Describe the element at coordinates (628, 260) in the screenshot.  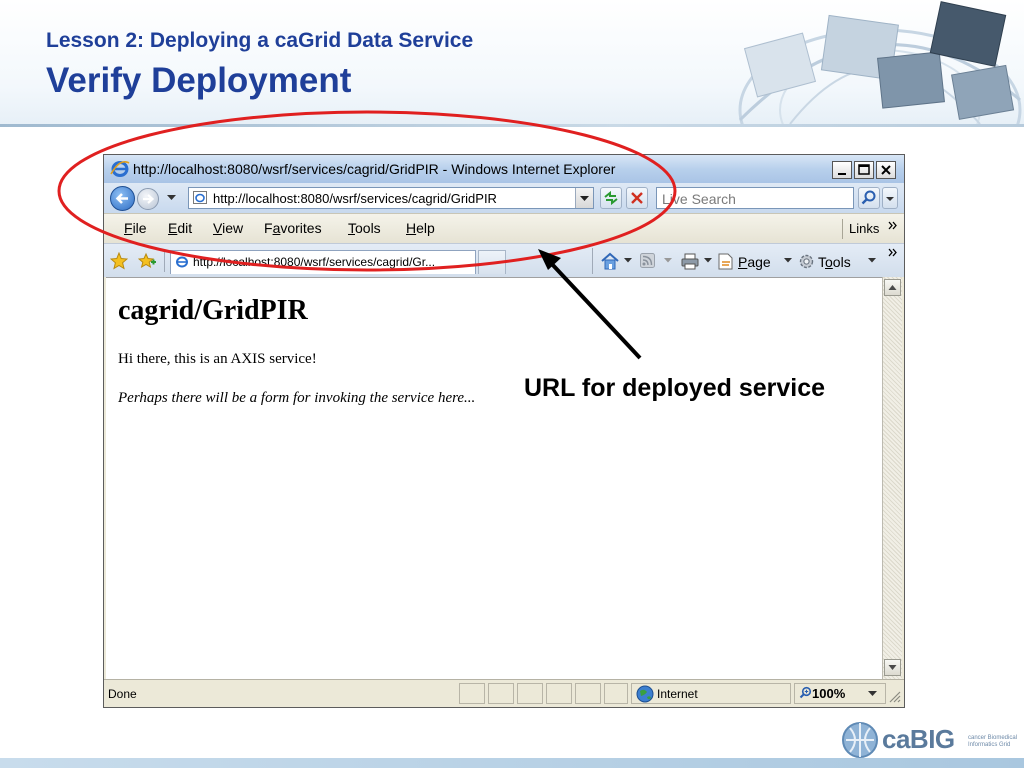
I see `home-dropdown-icon` at that location.